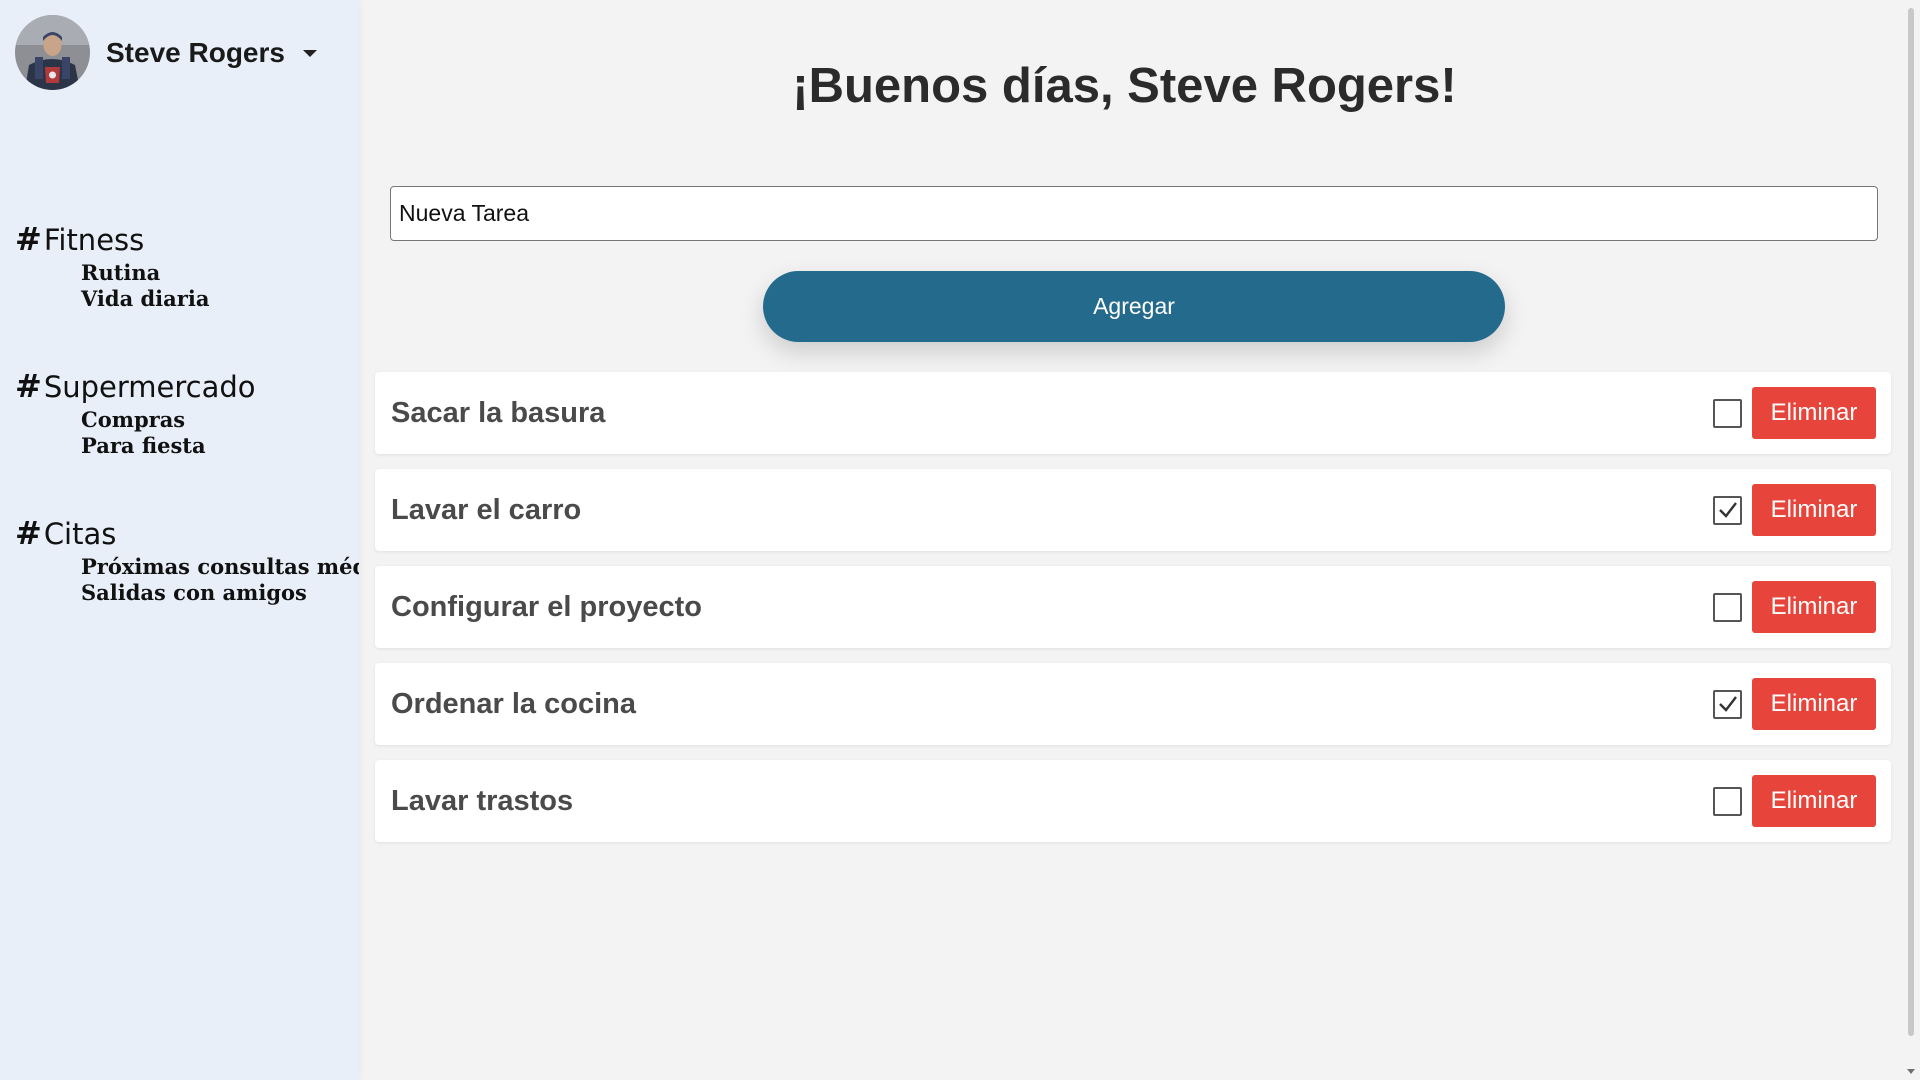 This screenshot has height=1080, width=1920. What do you see at coordinates (149, 387) in the screenshot?
I see `category-title: Supermercado` at bounding box center [149, 387].